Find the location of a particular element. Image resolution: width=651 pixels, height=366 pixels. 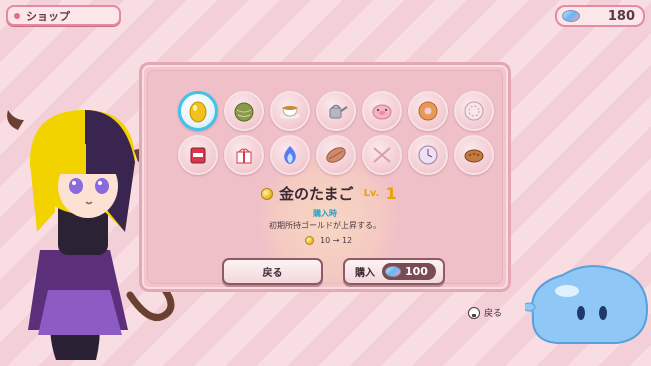

gem-price-icon is located at coordinates (393, 271).